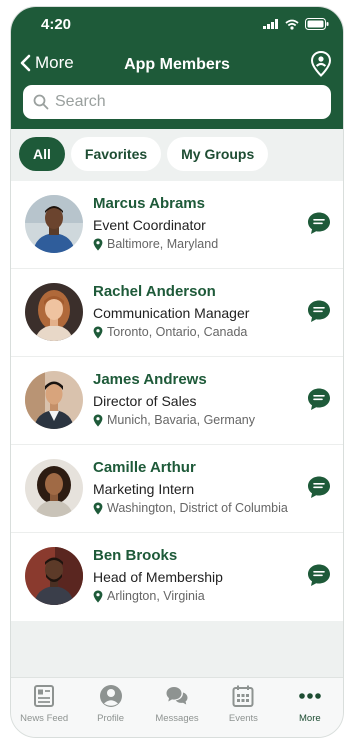  I want to click on member-location: Baltimore, Maryland, so click(155, 244).